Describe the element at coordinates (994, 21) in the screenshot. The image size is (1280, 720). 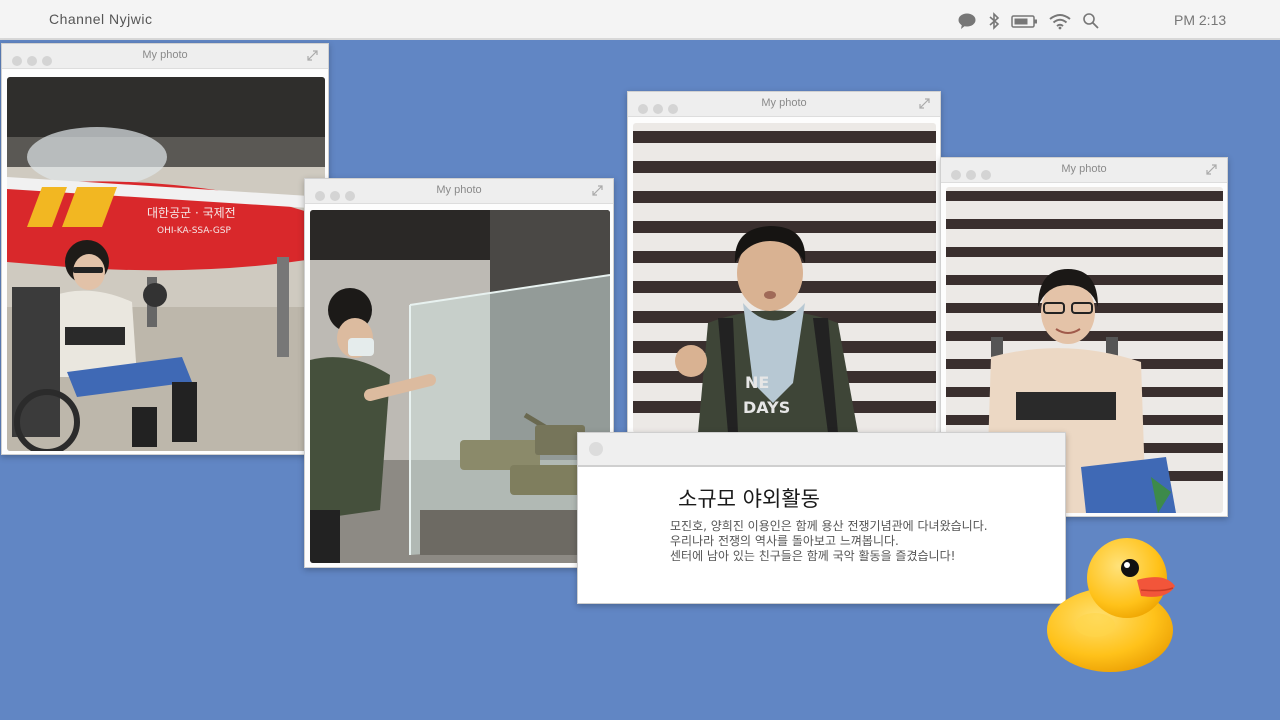
I see `bluetooth-icon` at that location.